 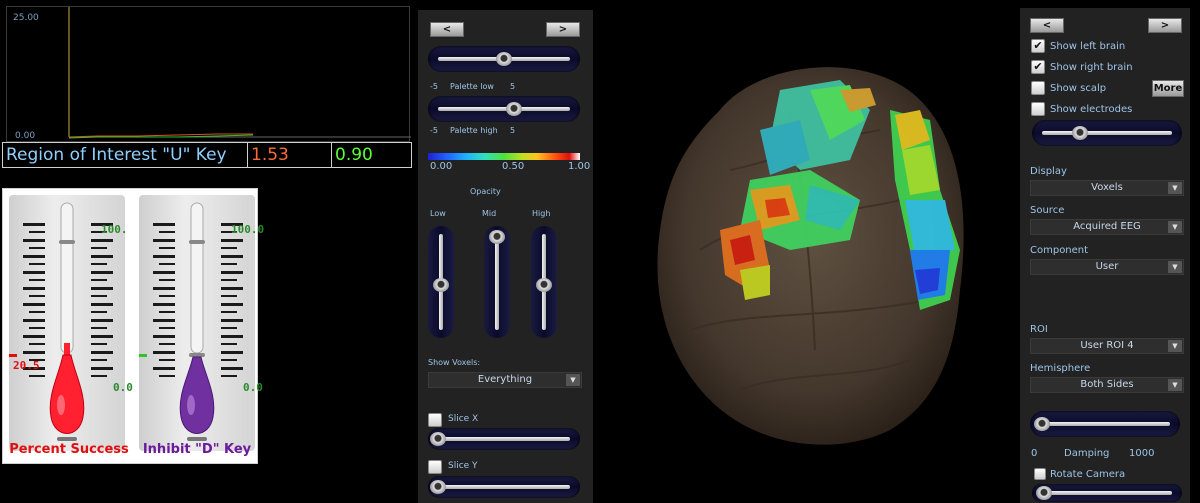 I want to click on display-dropdown: Voxels ▼, so click(x=1107, y=188).